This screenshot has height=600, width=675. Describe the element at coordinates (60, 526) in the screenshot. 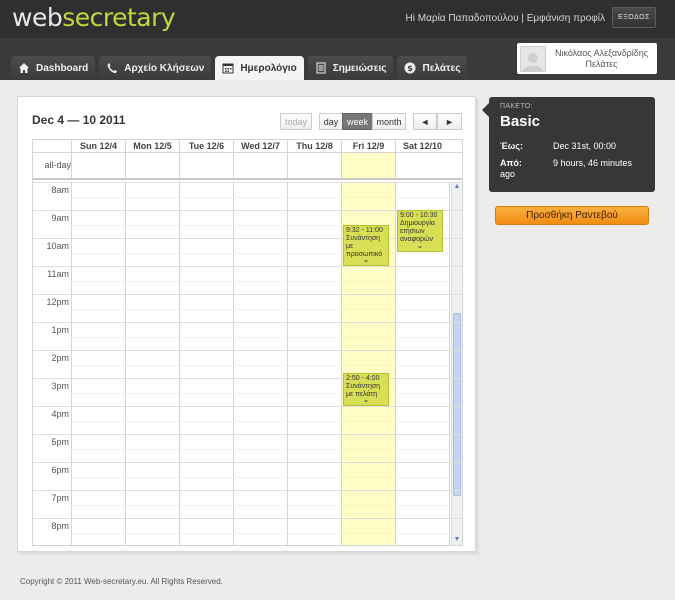

I see `hour-label: 8pm` at that location.